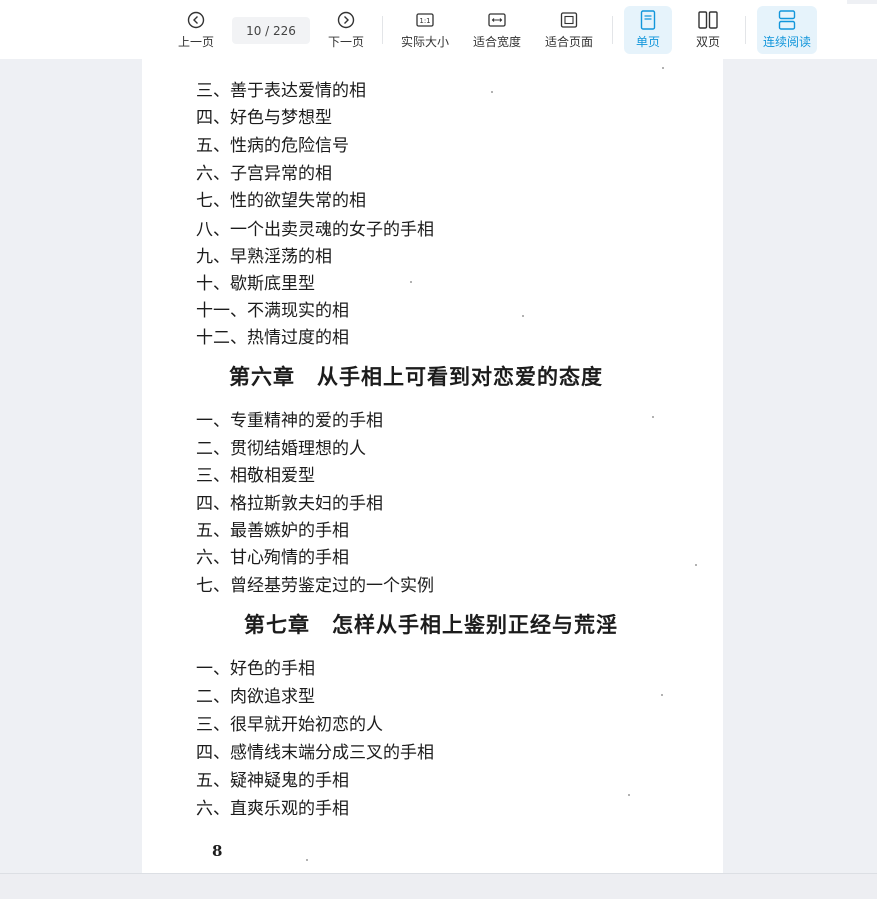 This screenshot has width=877, height=899. Describe the element at coordinates (255, 669) in the screenshot. I see `toc-item: 一、好色的手相` at that location.